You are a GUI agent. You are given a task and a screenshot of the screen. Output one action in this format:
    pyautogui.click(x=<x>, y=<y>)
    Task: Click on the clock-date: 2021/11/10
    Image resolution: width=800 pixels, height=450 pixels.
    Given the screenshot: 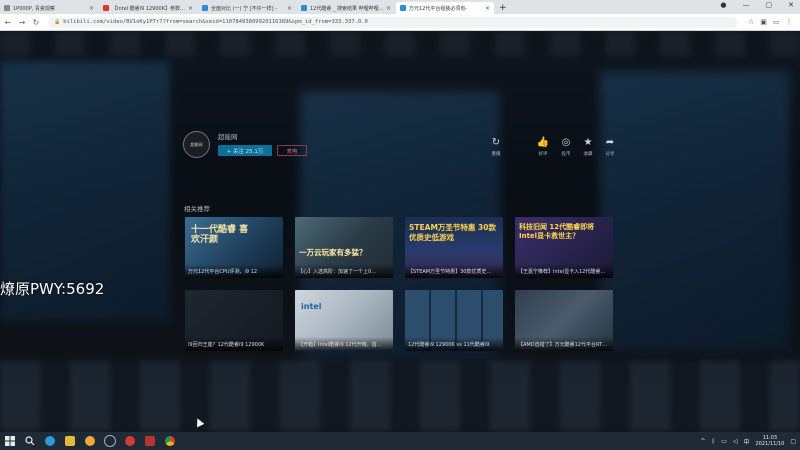 What is the action you would take?
    pyautogui.click(x=770, y=444)
    